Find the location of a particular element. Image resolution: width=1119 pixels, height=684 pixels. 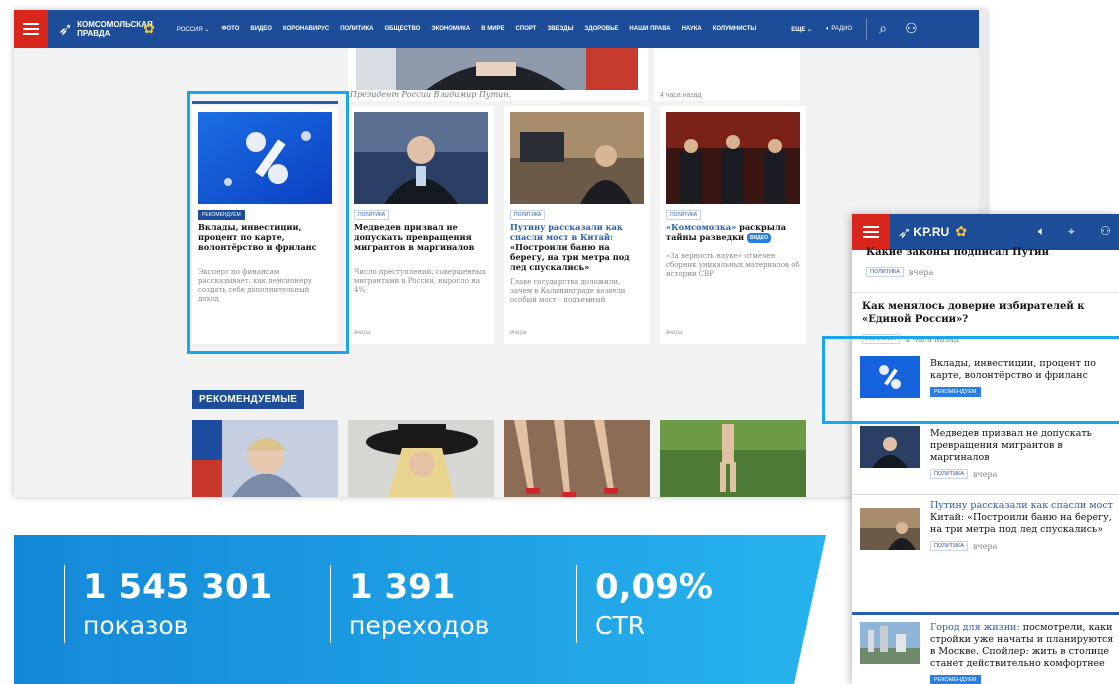

region-selector: РОССИЯ ⌄ is located at coordinates (193, 29).